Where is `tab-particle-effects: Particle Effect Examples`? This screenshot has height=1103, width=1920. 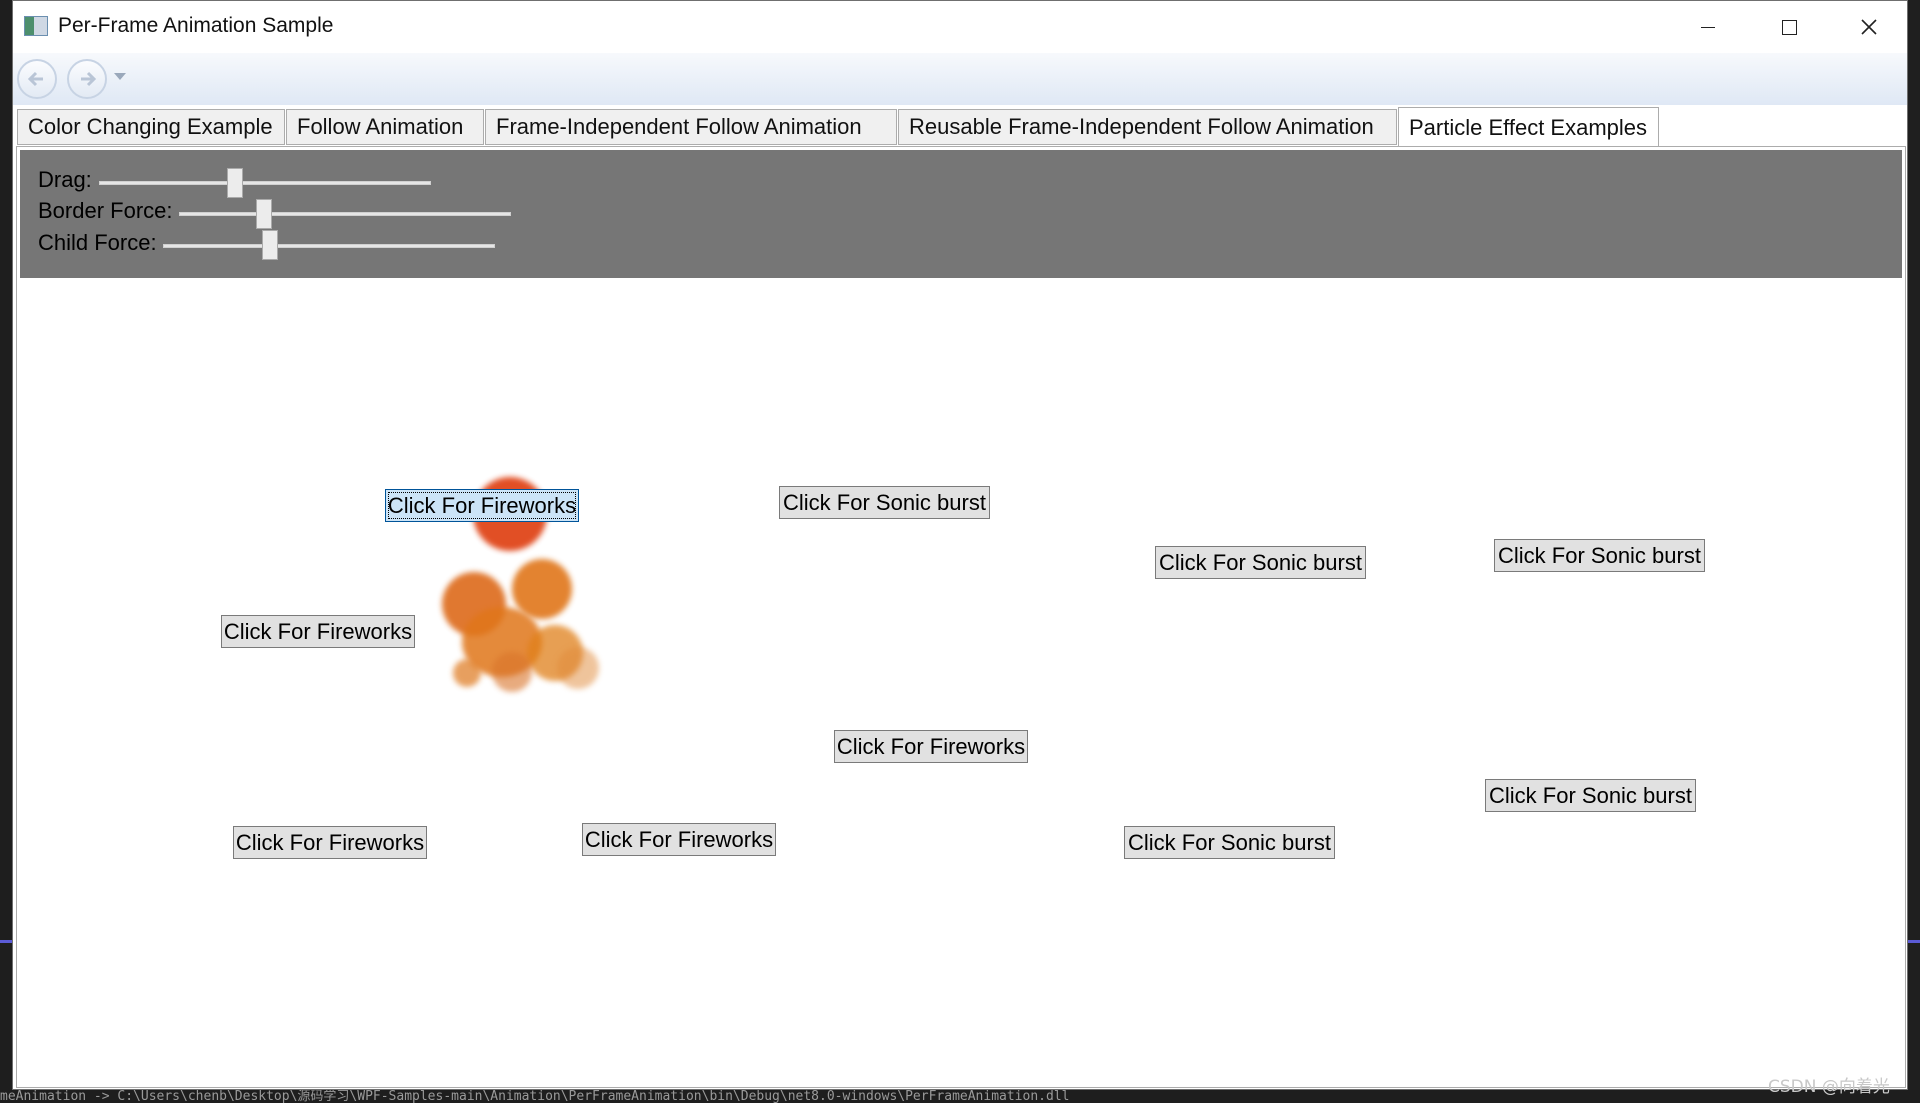
tab-particle-effects: Particle Effect Examples is located at coordinates (1528, 127).